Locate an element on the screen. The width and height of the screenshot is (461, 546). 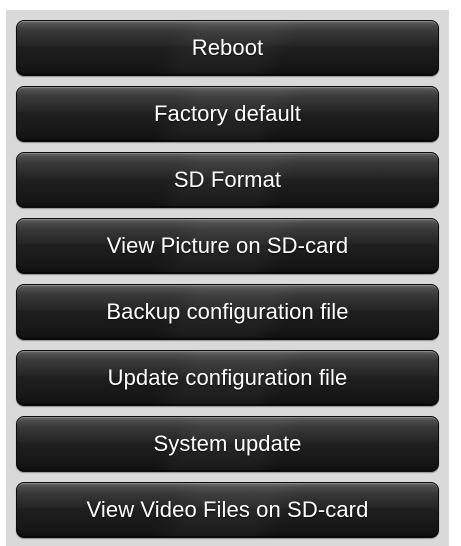
sd-format-button: SD Format is located at coordinates (227, 180).